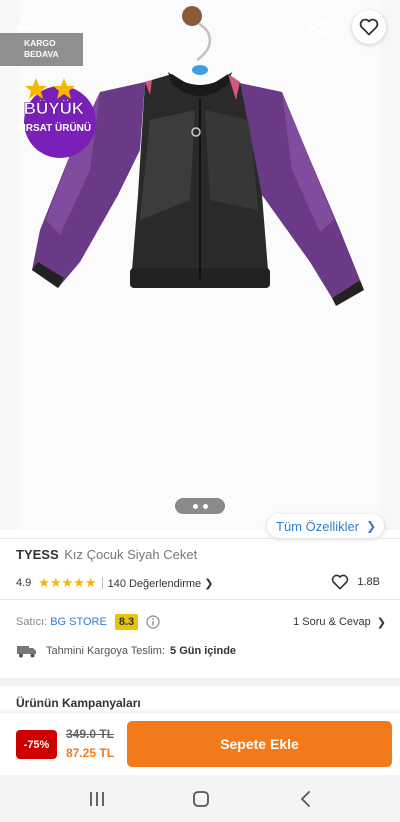 The image size is (400, 822). What do you see at coordinates (54, 108) in the screenshot?
I see `big-deal-line1: BÜYÜK` at bounding box center [54, 108].